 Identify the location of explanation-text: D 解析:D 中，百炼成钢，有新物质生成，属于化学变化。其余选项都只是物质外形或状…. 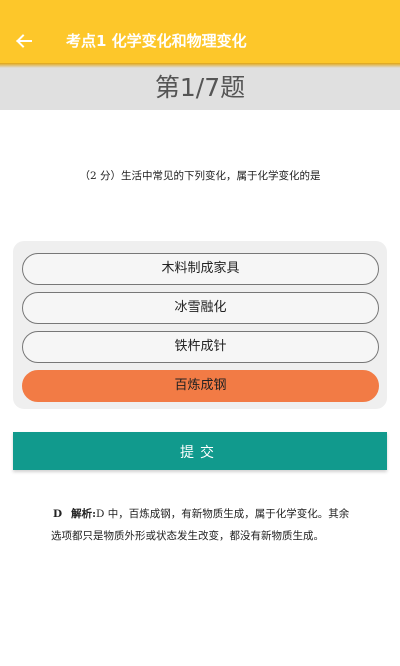
(202, 525).